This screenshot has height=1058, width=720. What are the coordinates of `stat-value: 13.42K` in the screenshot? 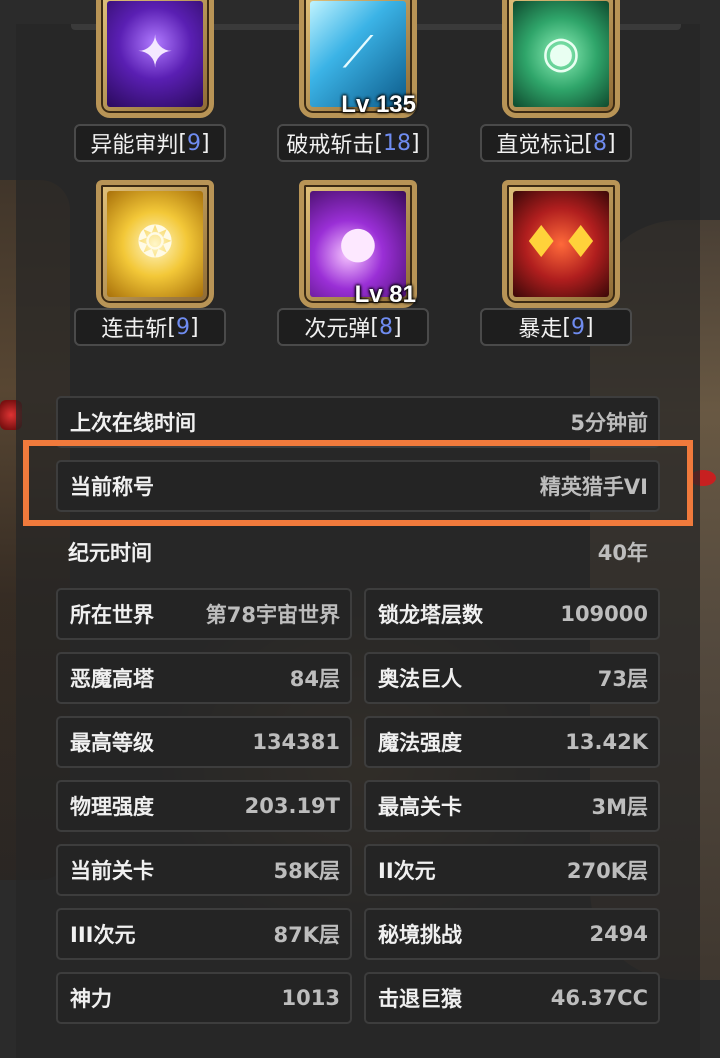 It's located at (606, 742).